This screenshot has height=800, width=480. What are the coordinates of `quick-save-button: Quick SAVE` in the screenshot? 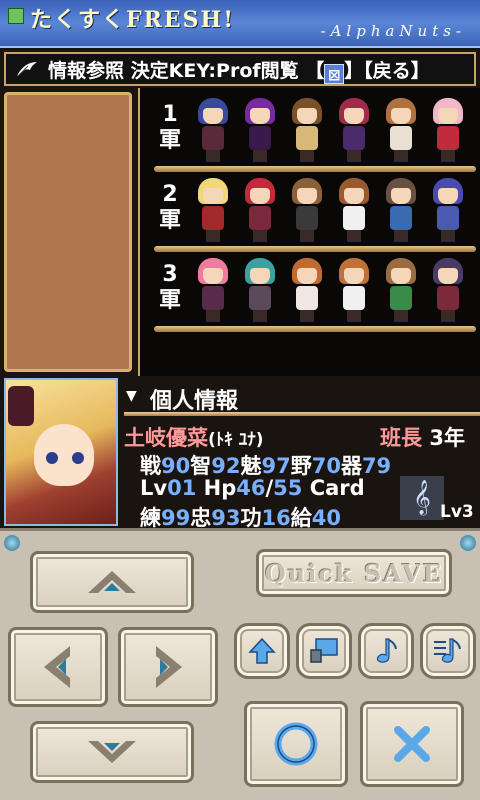 It's located at (354, 573).